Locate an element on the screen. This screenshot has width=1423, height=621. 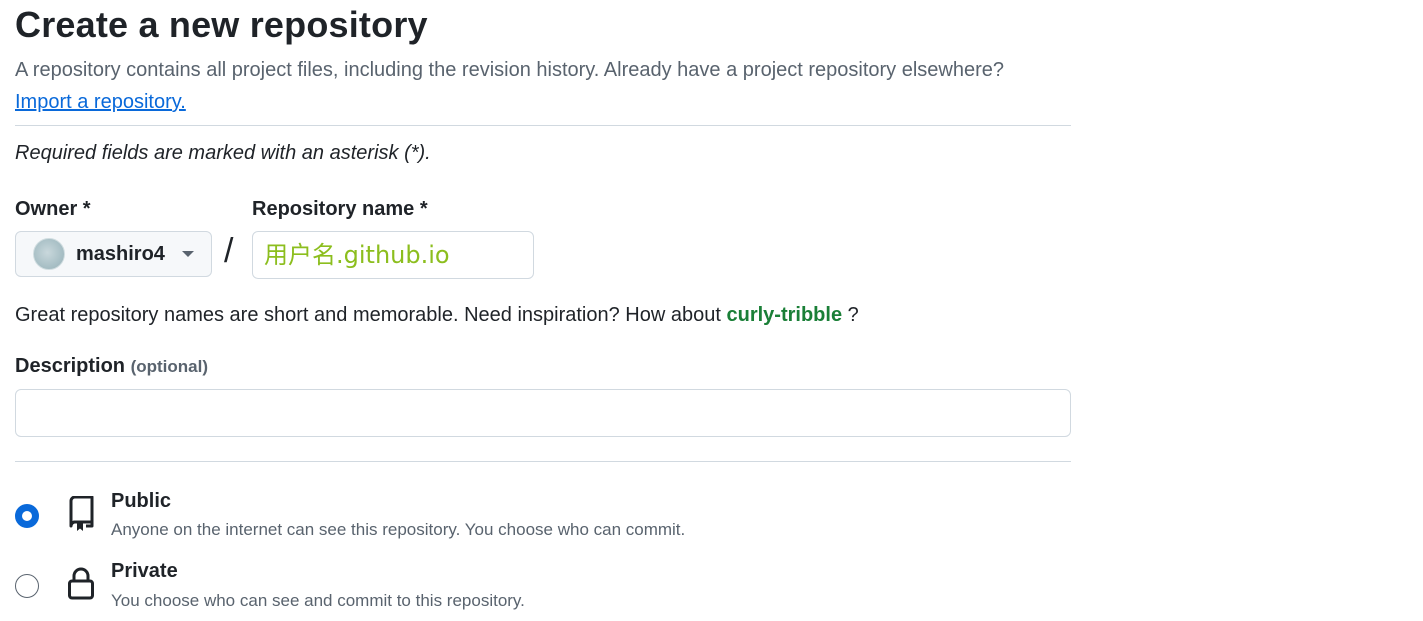
repository-name-input: 用户名.github.io is located at coordinates (393, 255).